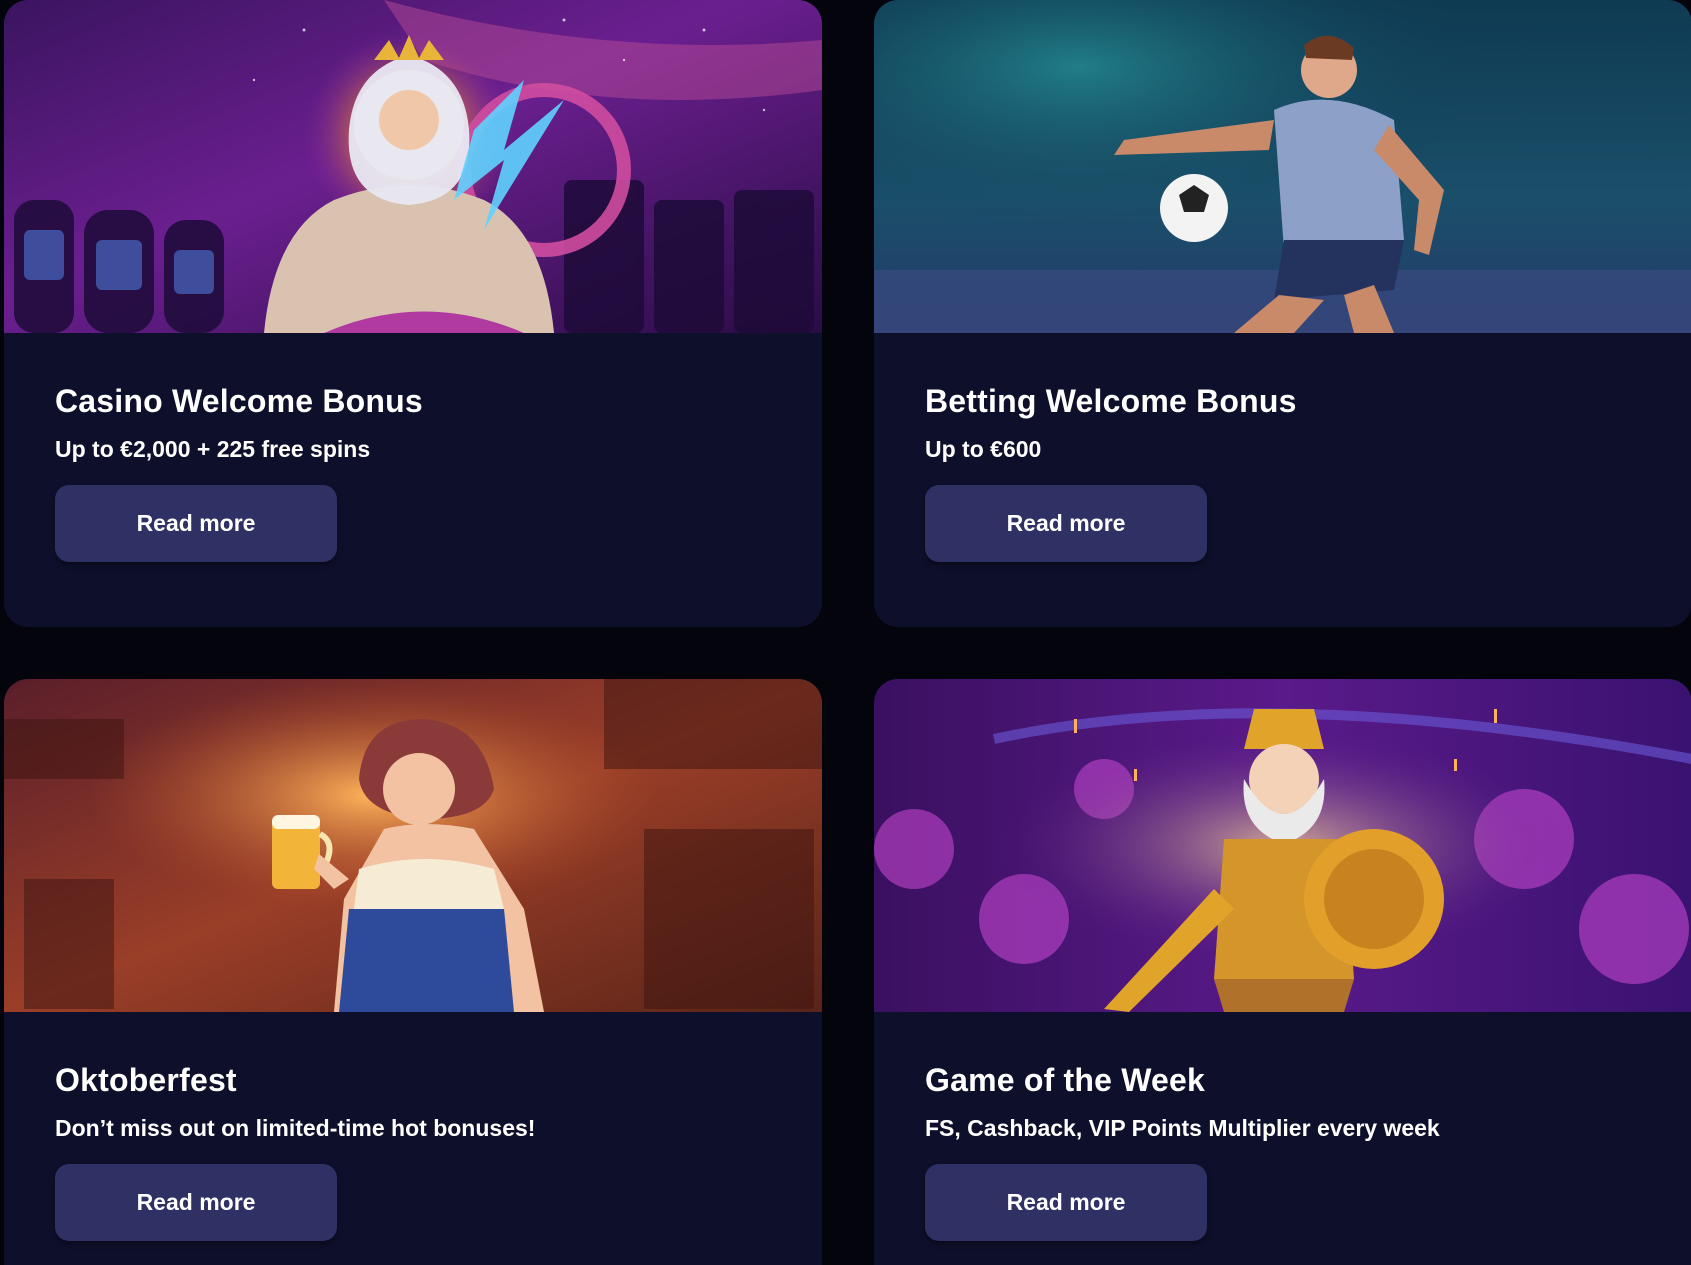  Describe the element at coordinates (983, 449) in the screenshot. I see `promo-subtitle: Up to €600` at that location.